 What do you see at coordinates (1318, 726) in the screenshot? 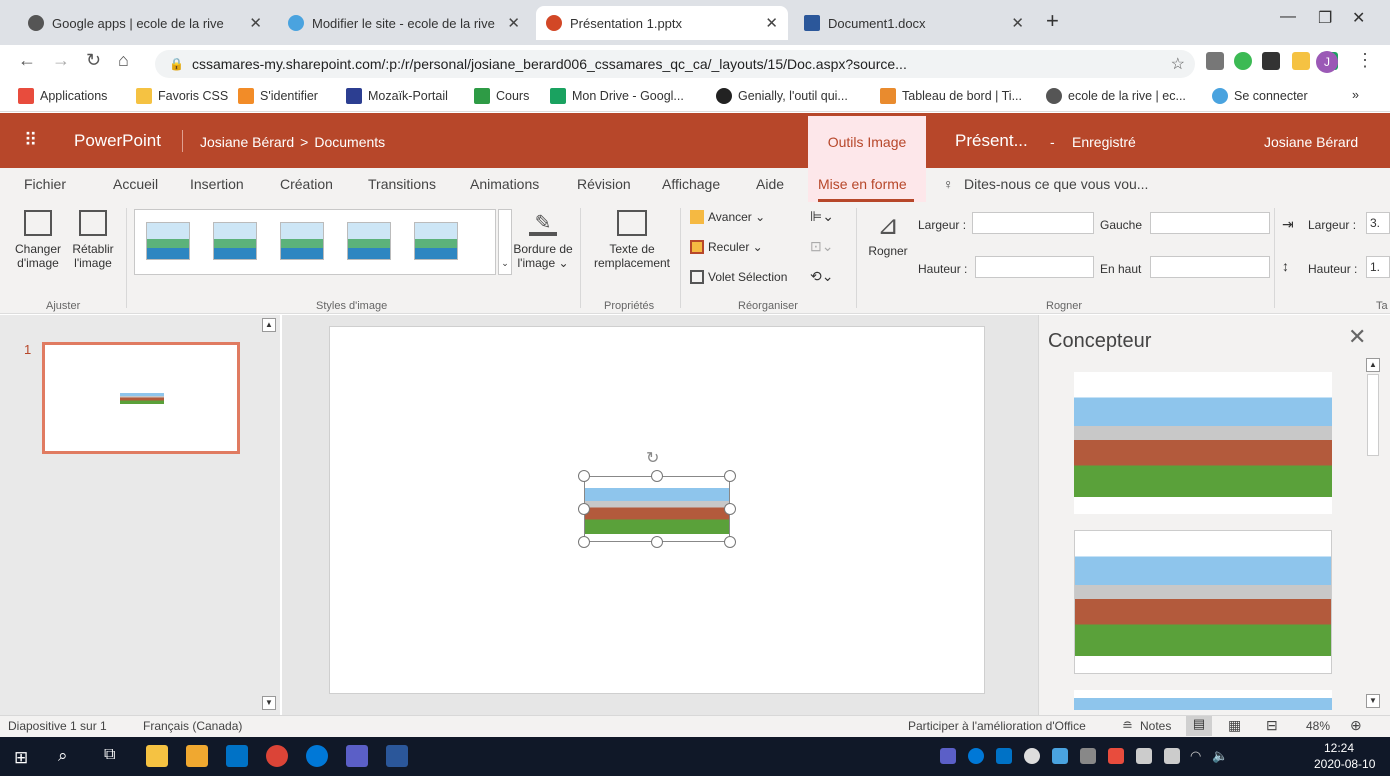
I see `zoom-level: 48%` at bounding box center [1318, 726].